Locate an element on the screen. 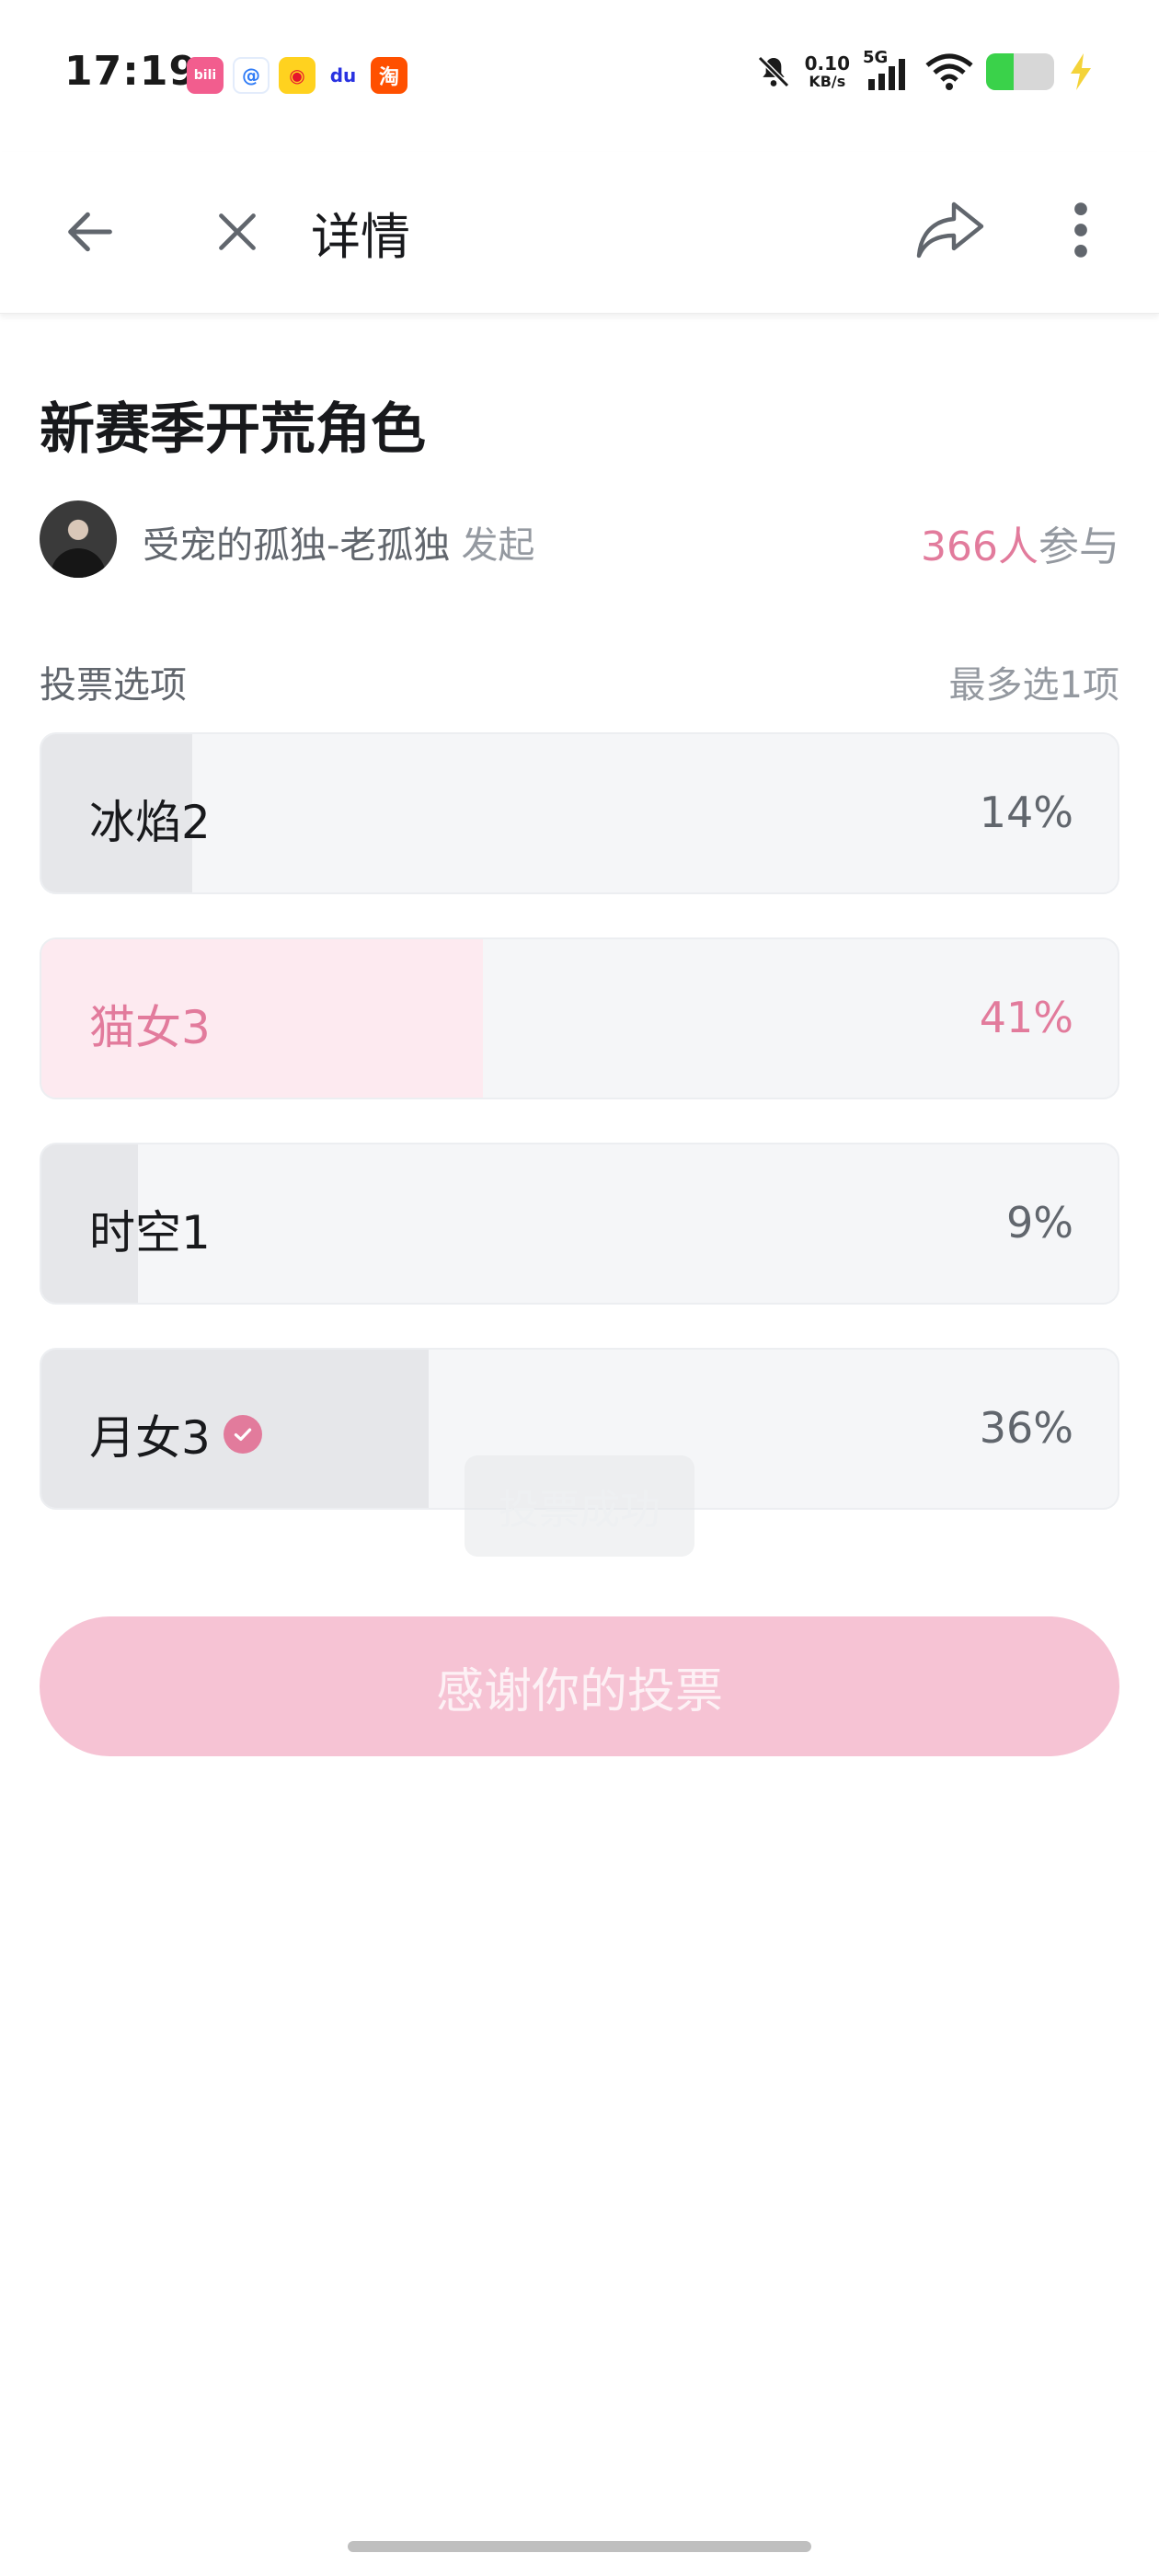 The height and width of the screenshot is (2576, 1159). author-line: 受宠的孤独-老孤独 发起 is located at coordinates (338, 542).